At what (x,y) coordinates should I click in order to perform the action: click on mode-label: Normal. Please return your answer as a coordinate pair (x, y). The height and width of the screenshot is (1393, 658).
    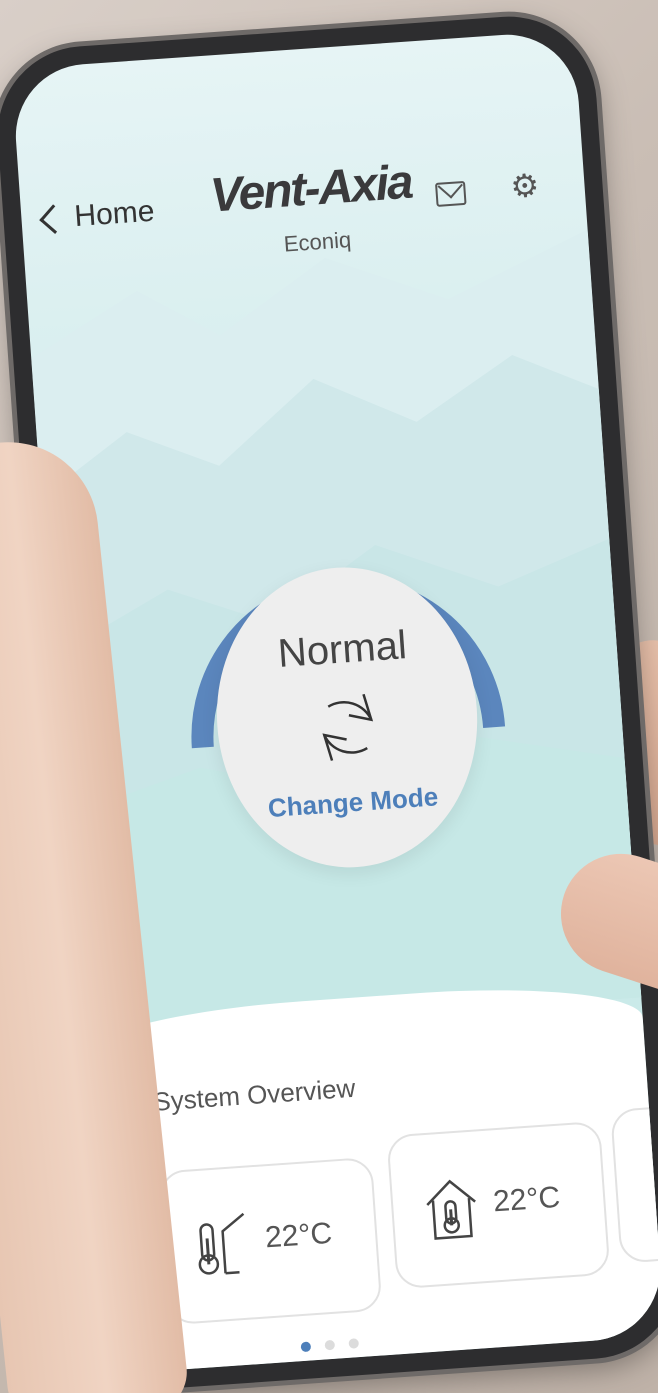
    Looking at the image, I should click on (342, 650).